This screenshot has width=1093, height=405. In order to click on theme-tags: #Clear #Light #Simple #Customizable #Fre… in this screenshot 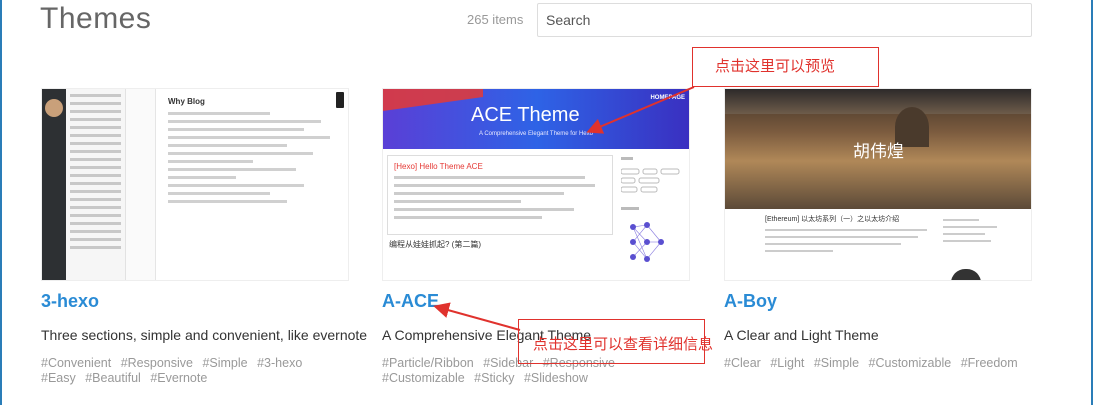, I will do `click(874, 363)`.